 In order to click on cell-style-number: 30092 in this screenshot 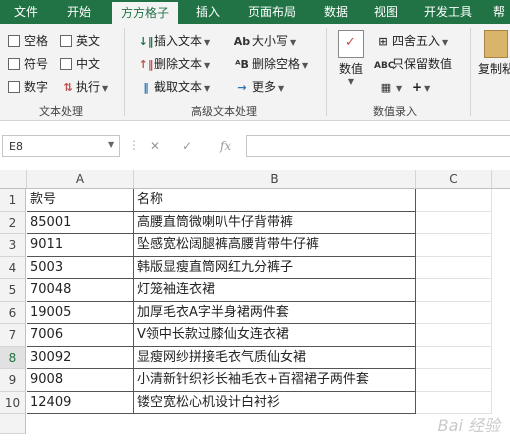, I will do `click(80, 357)`.